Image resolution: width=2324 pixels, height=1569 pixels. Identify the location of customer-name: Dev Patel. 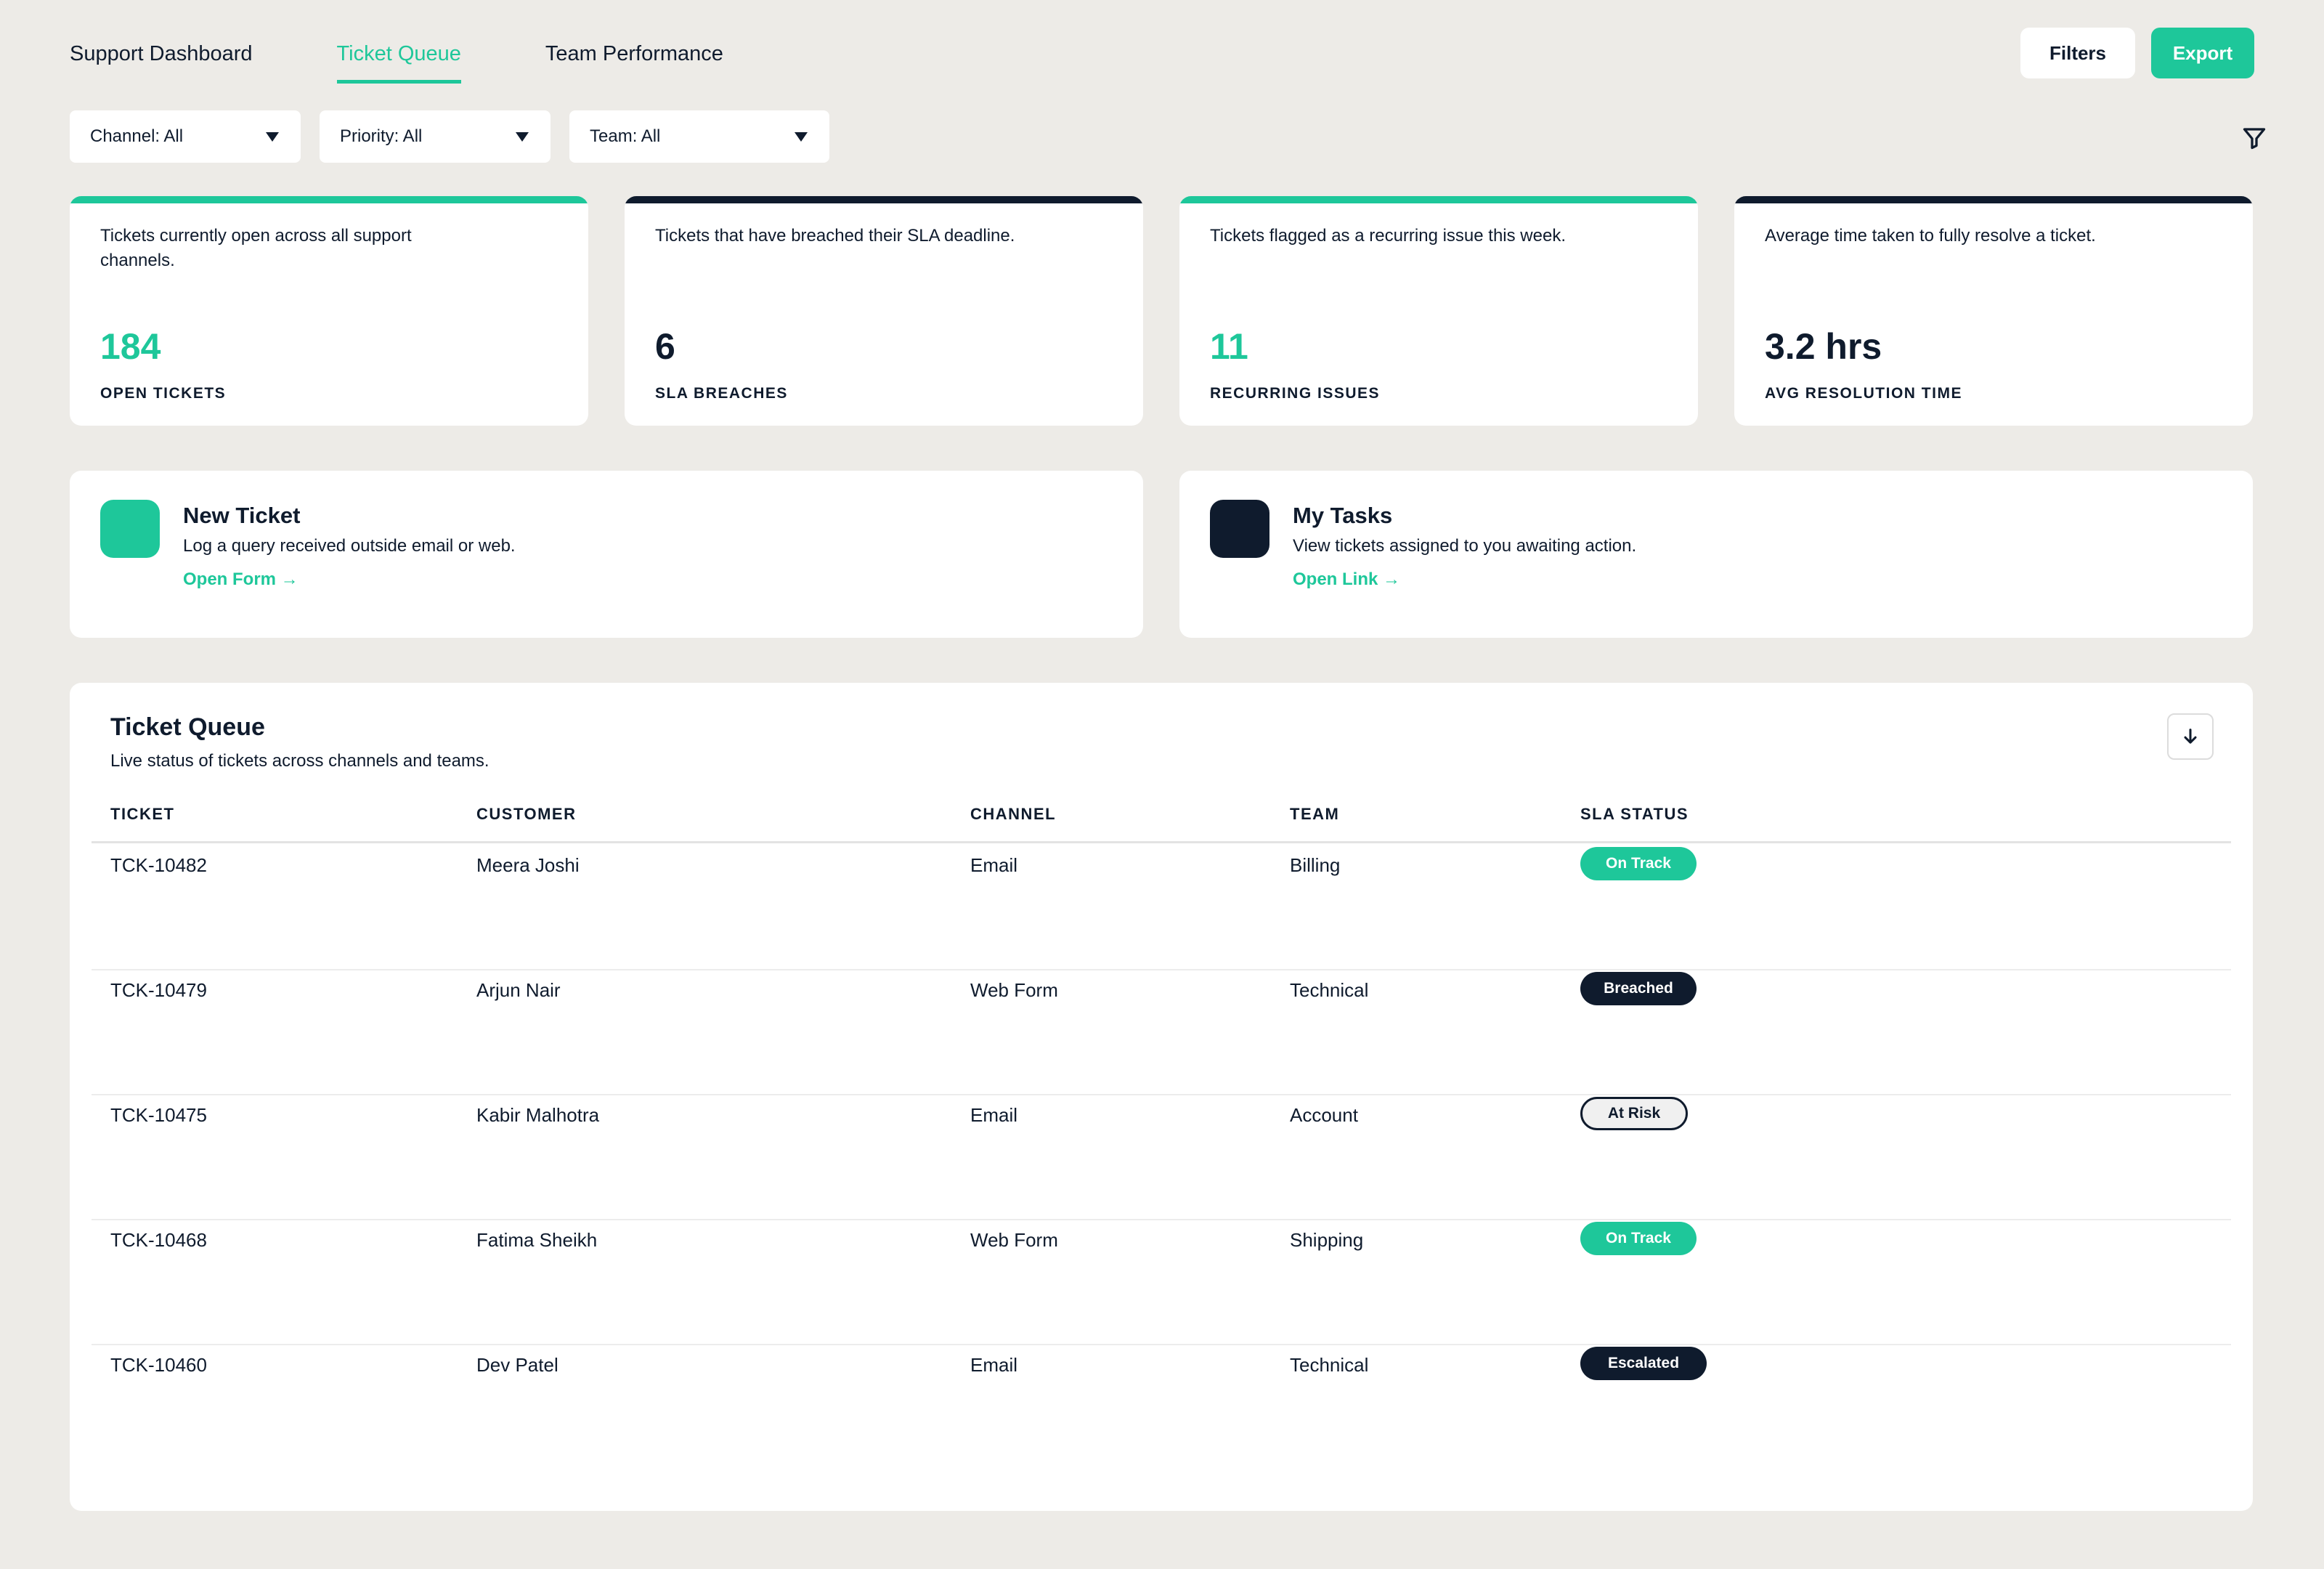
(517, 1365).